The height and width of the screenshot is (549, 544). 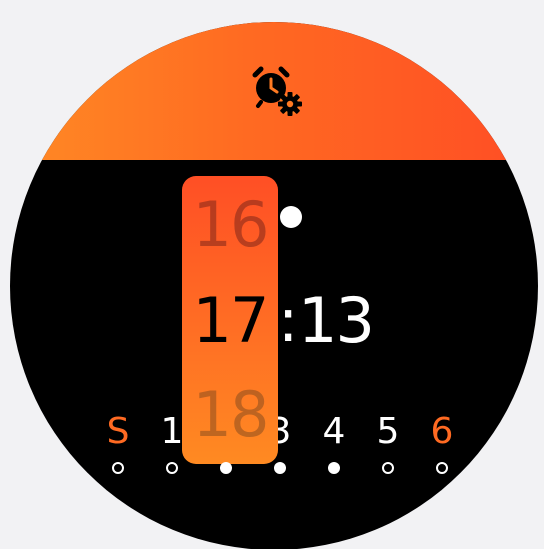 What do you see at coordinates (388, 432) in the screenshot?
I see `weekday-5: 5` at bounding box center [388, 432].